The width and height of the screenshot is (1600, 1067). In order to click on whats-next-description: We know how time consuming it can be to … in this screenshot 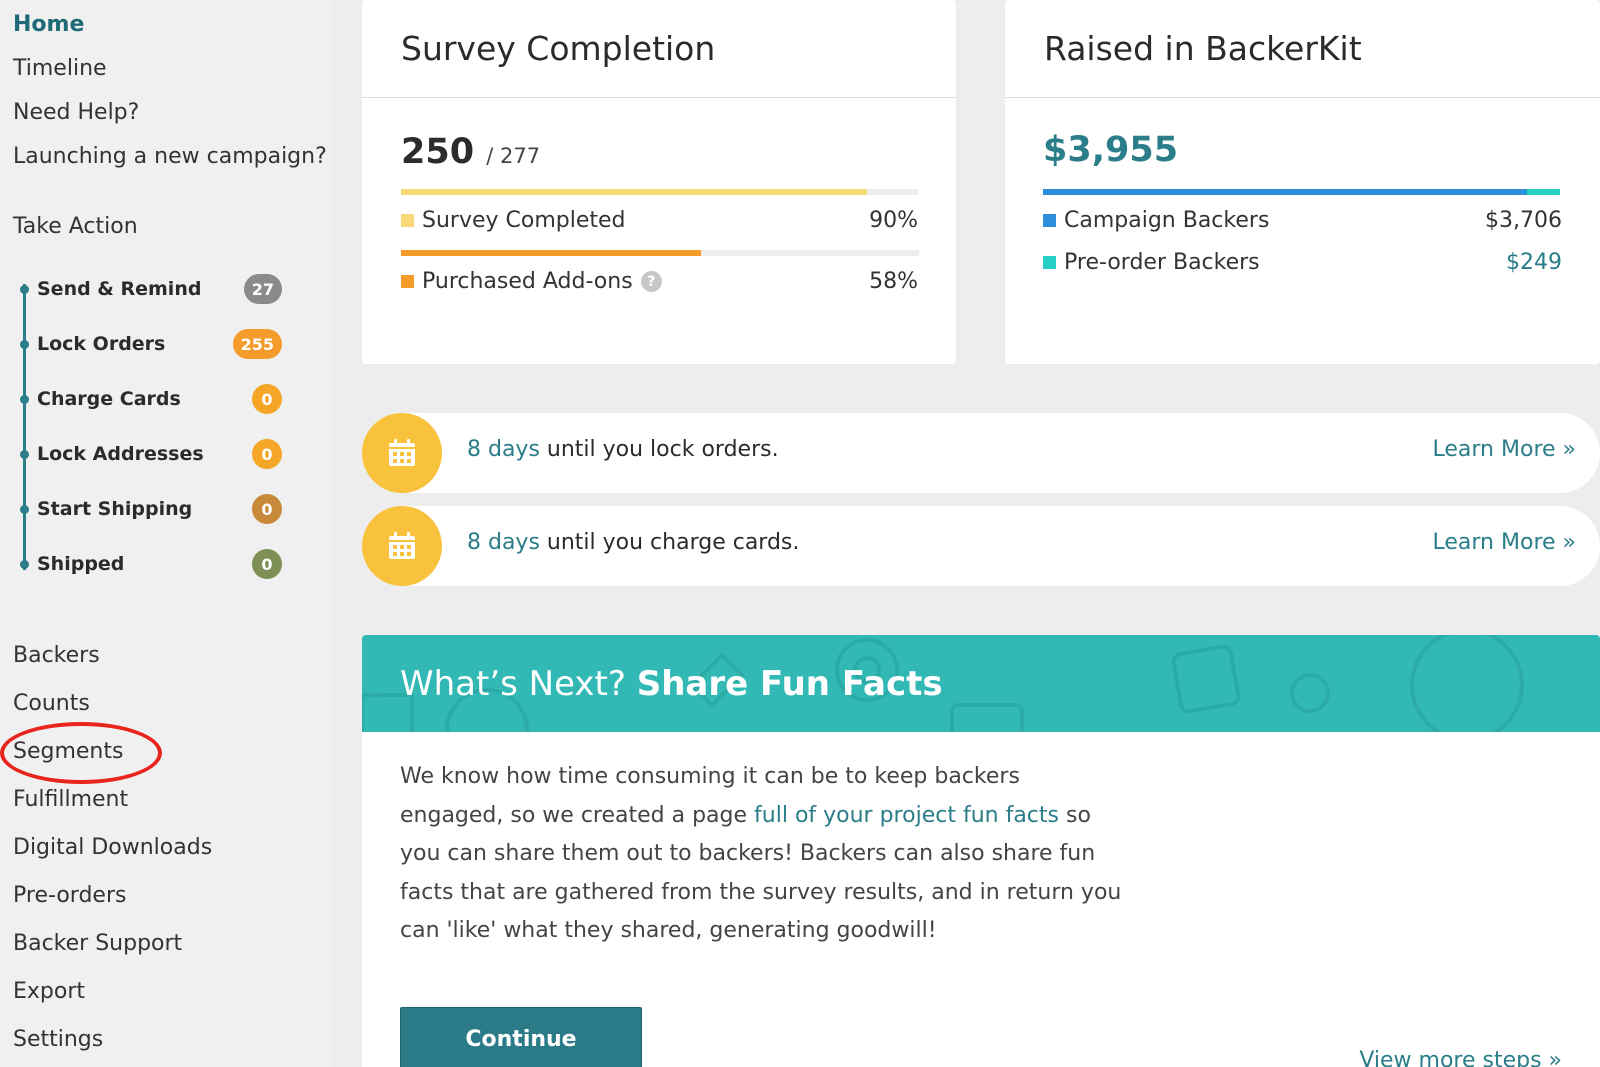, I will do `click(765, 854)`.